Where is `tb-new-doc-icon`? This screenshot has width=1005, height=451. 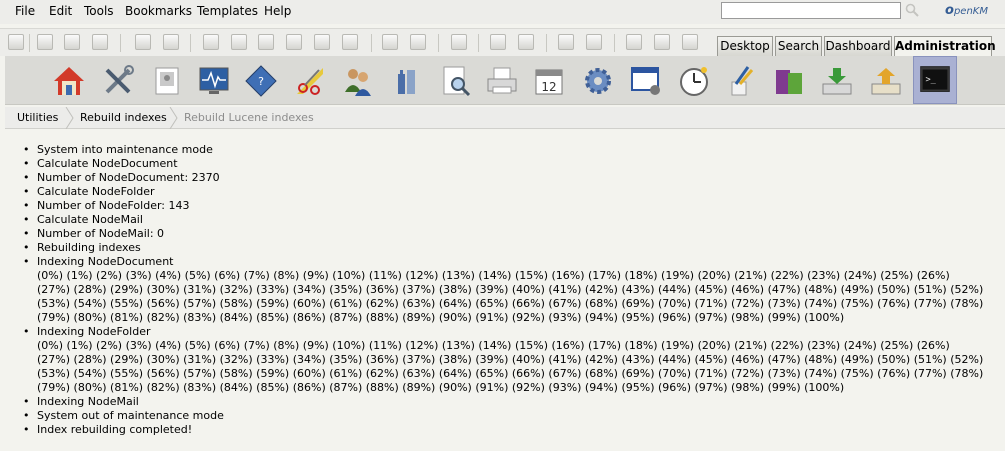
tb-new-doc-icon is located at coordinates (239, 42).